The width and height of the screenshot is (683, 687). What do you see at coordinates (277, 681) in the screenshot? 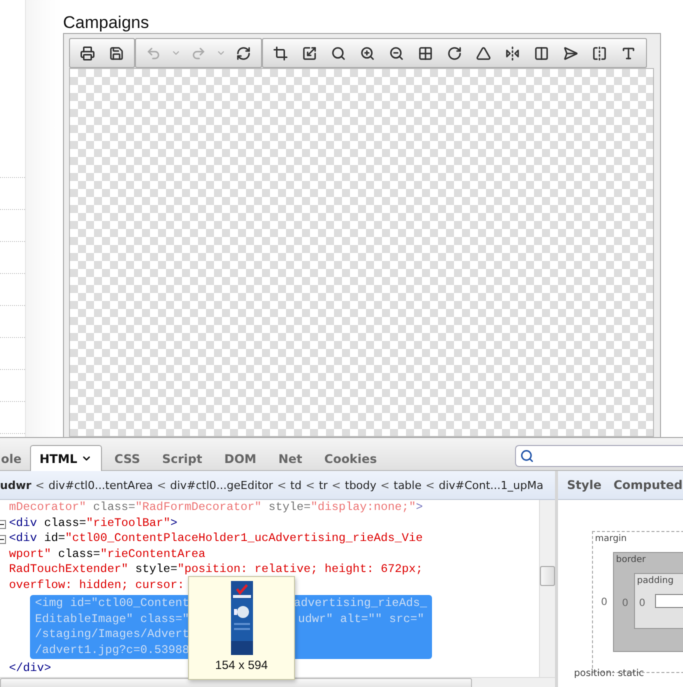
I see `horizontal-scrollbar` at bounding box center [277, 681].